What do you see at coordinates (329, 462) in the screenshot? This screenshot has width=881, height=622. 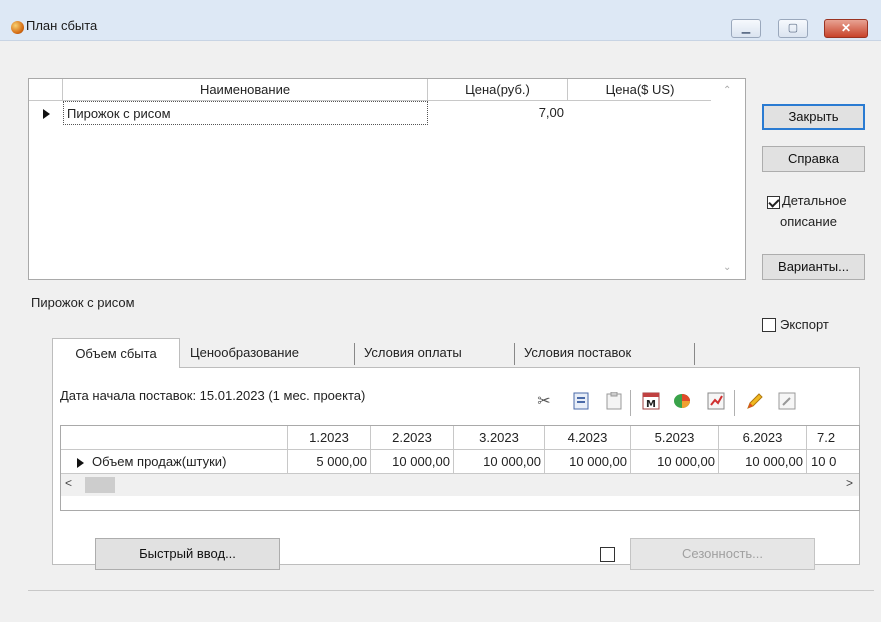 I see `sales-value-cell: 5 000,00` at bounding box center [329, 462].